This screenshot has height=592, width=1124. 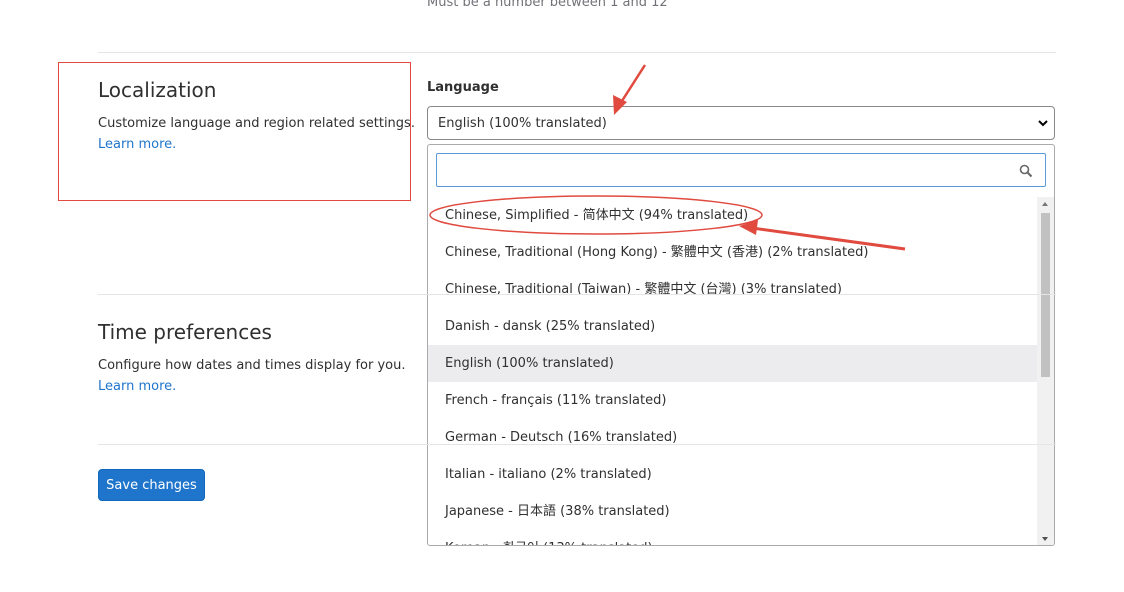 I want to click on annotation-arrow-line, so click(x=632, y=84).